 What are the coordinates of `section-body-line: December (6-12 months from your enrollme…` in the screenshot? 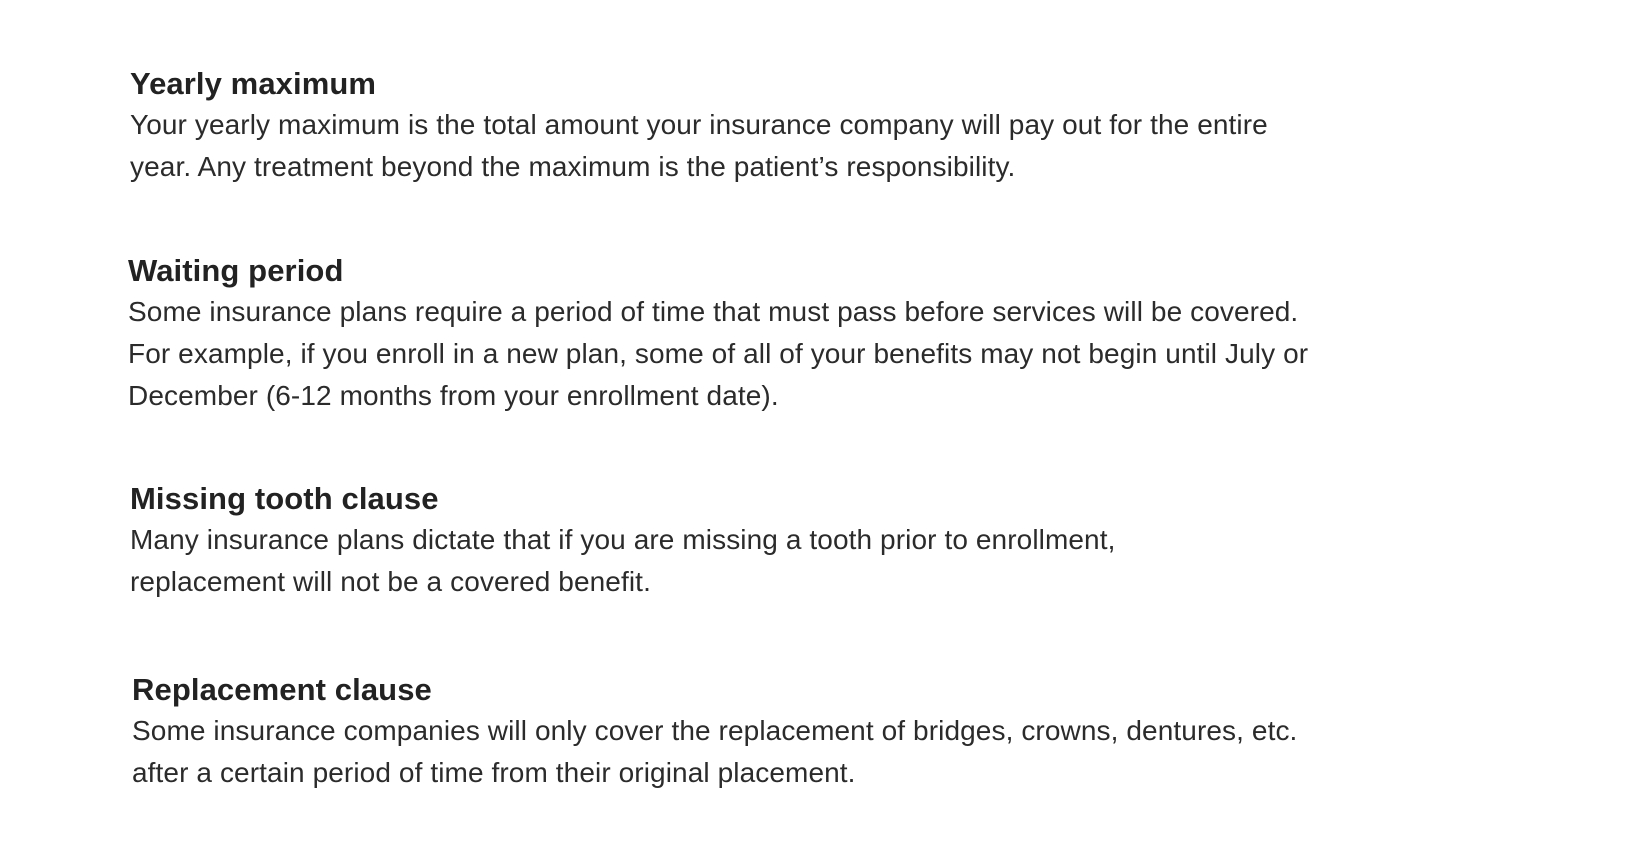 It's located at (453, 395).